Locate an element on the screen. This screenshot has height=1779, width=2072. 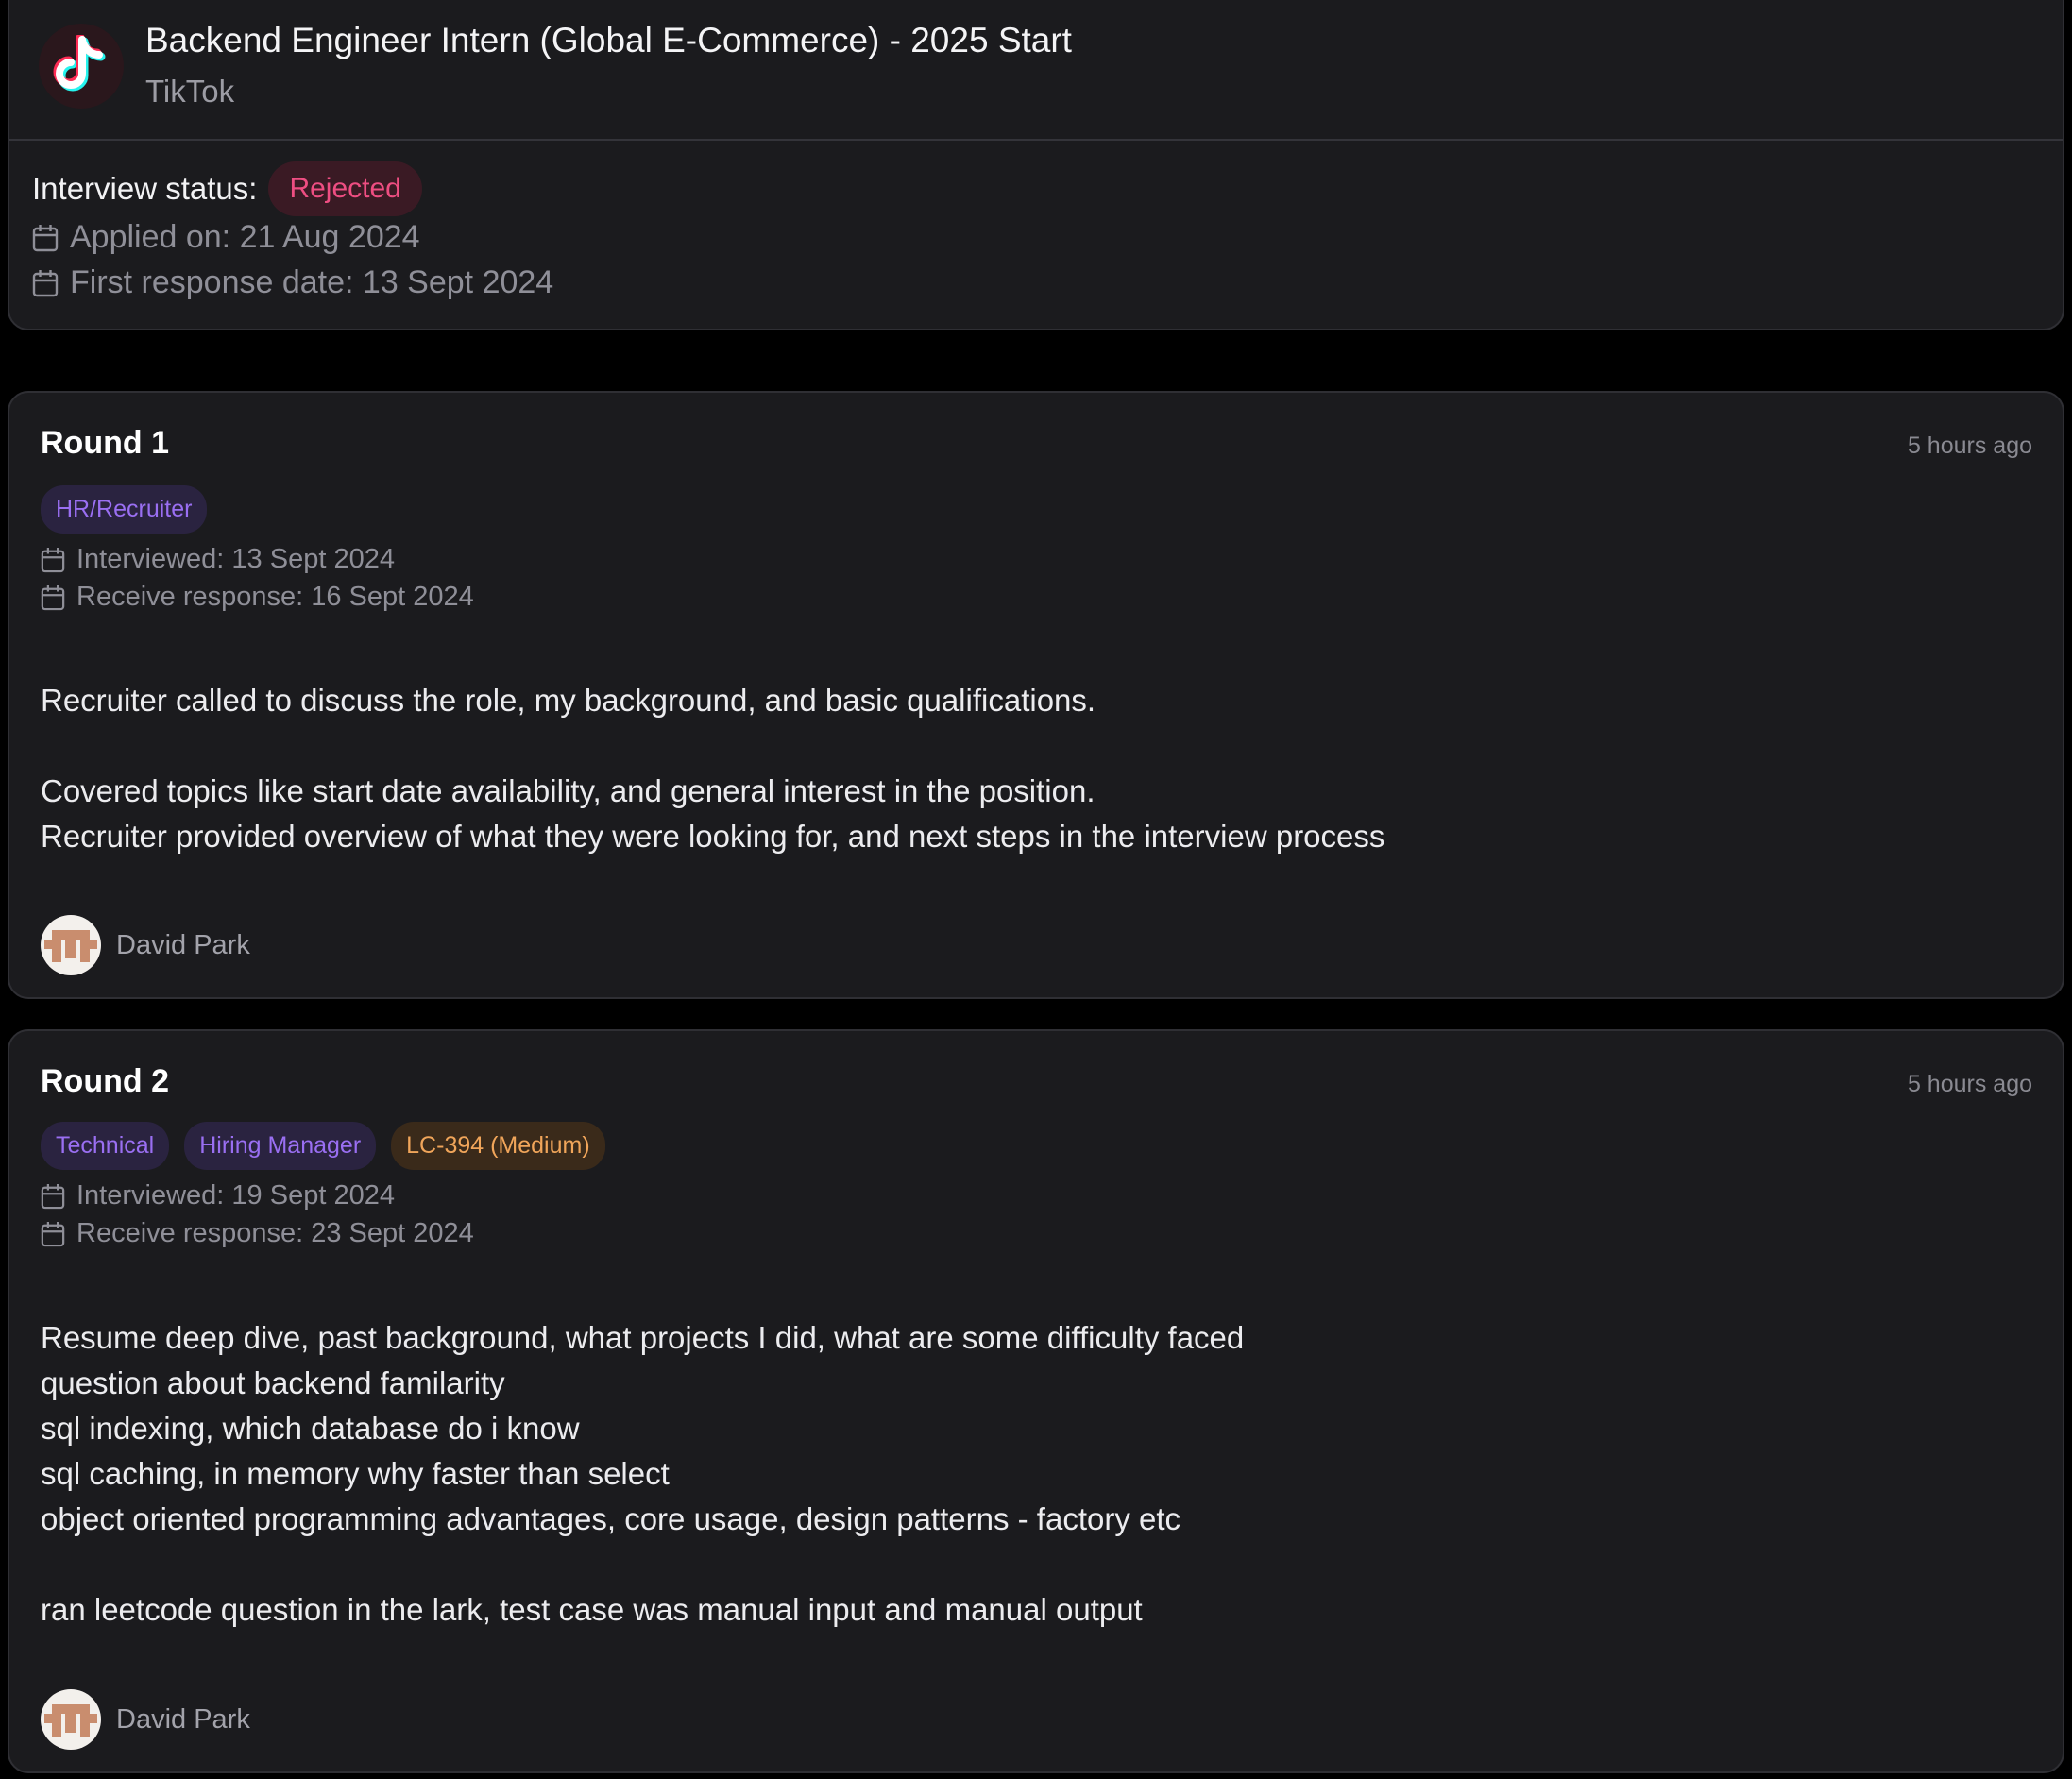
interview-status: Interview status: Rejected is located at coordinates (227, 188).